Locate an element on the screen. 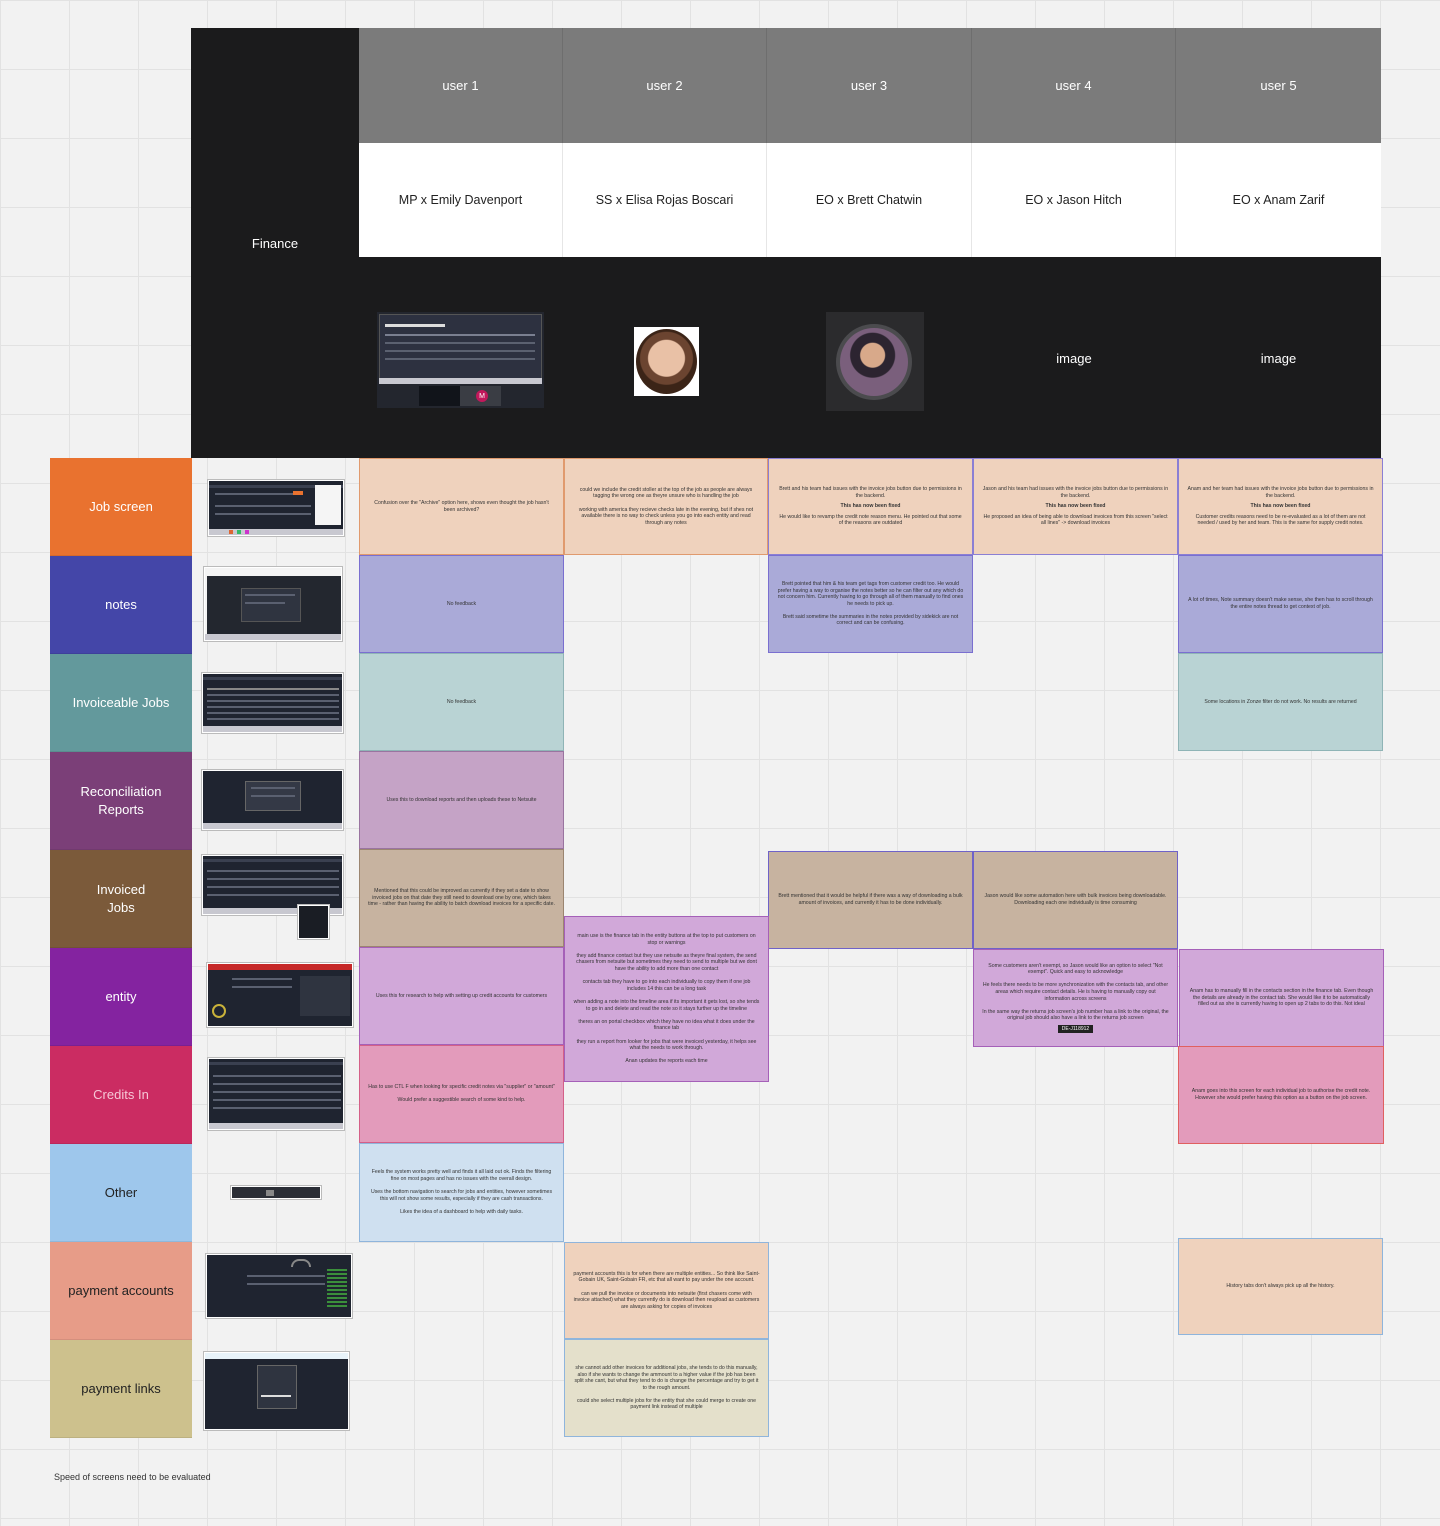 This screenshot has width=1440, height=1526. user-4-photo-placeholder: image is located at coordinates (1074, 358).